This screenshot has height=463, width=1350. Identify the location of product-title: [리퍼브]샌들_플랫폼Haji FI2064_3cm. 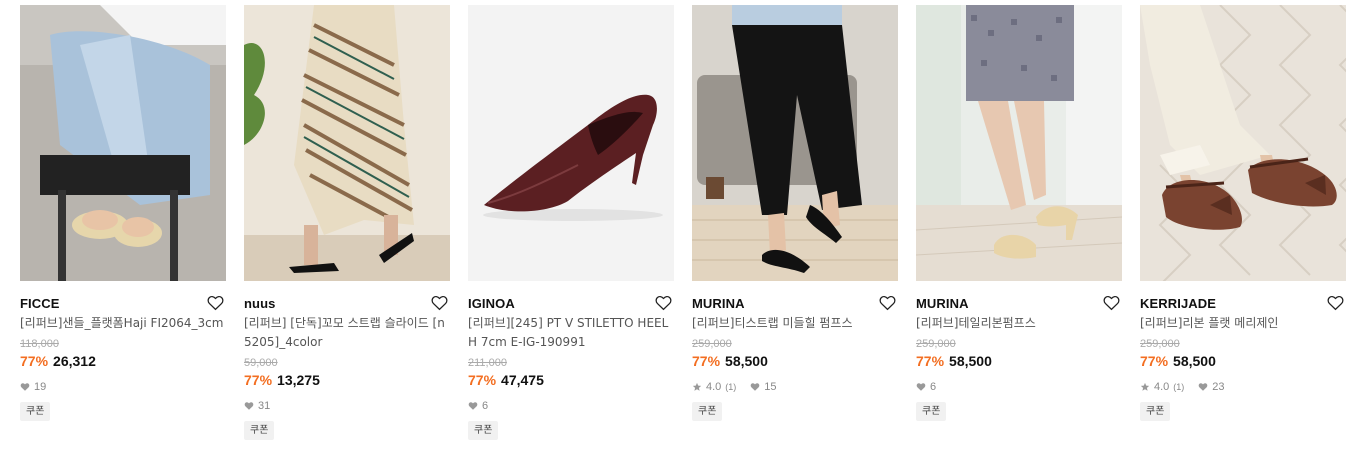
(123, 323).